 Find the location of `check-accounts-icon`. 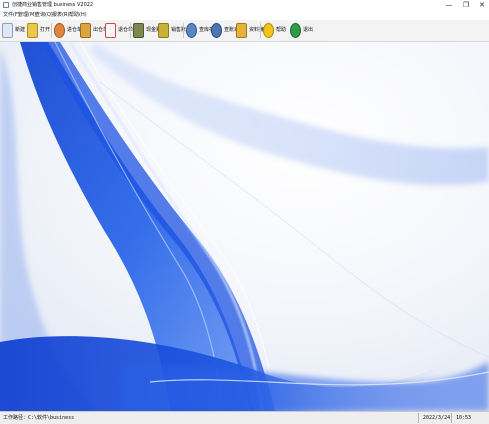

check-accounts-icon is located at coordinates (216, 30).